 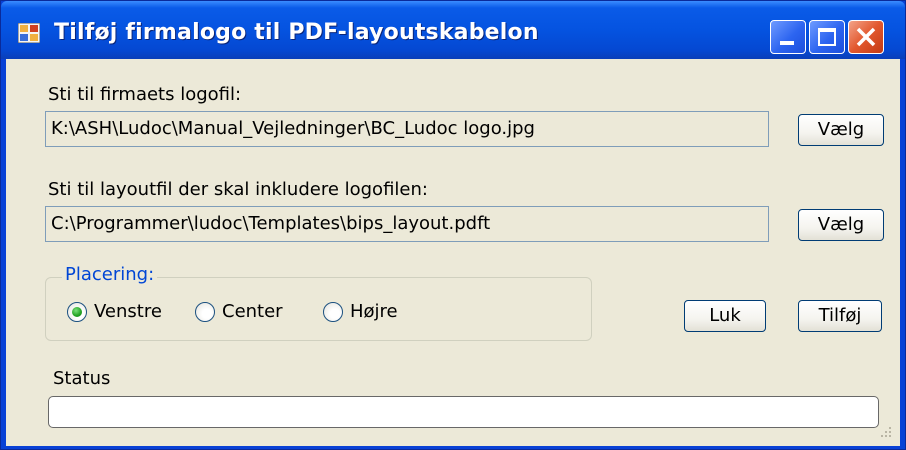 I want to click on radio-venstre-label: Venstre, so click(x=128, y=311).